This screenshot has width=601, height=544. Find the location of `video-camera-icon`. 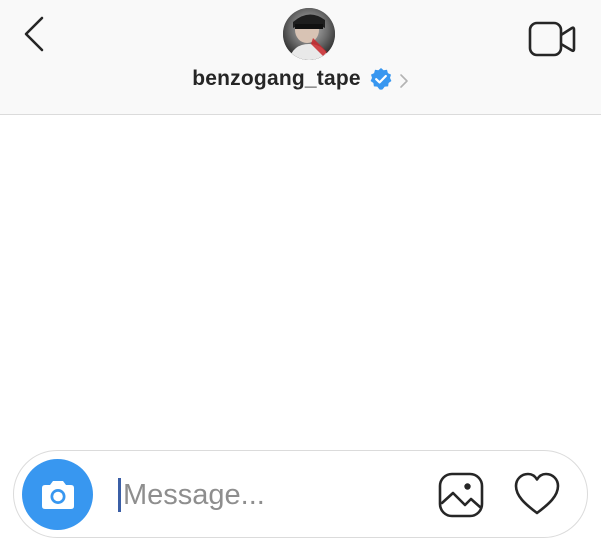

video-camera-icon is located at coordinates (552, 39).